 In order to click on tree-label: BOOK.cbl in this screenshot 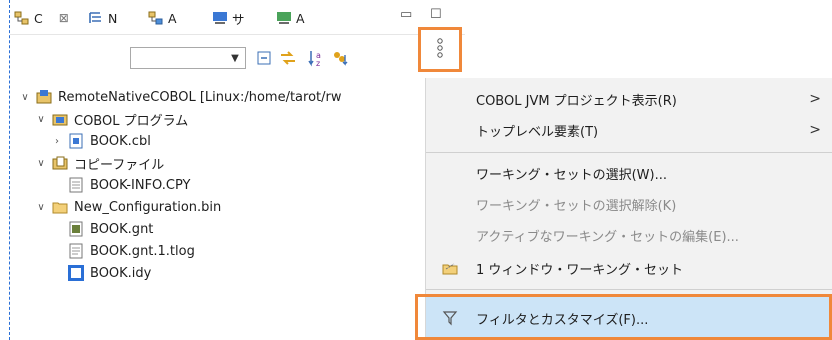, I will do `click(120, 141)`.